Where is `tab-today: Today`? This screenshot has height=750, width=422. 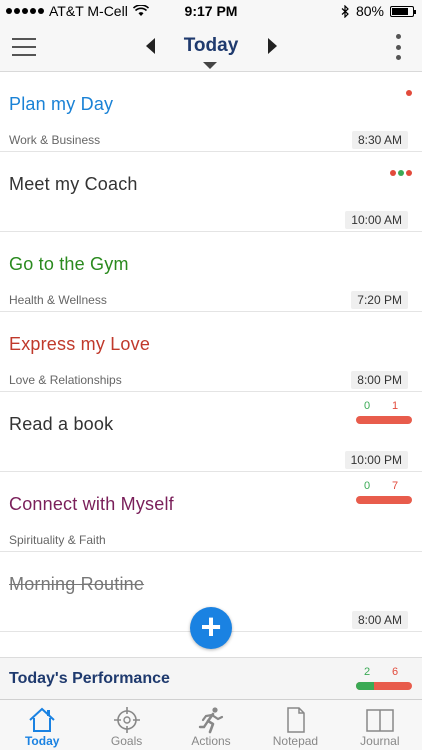
tab-today: Today is located at coordinates (42, 725).